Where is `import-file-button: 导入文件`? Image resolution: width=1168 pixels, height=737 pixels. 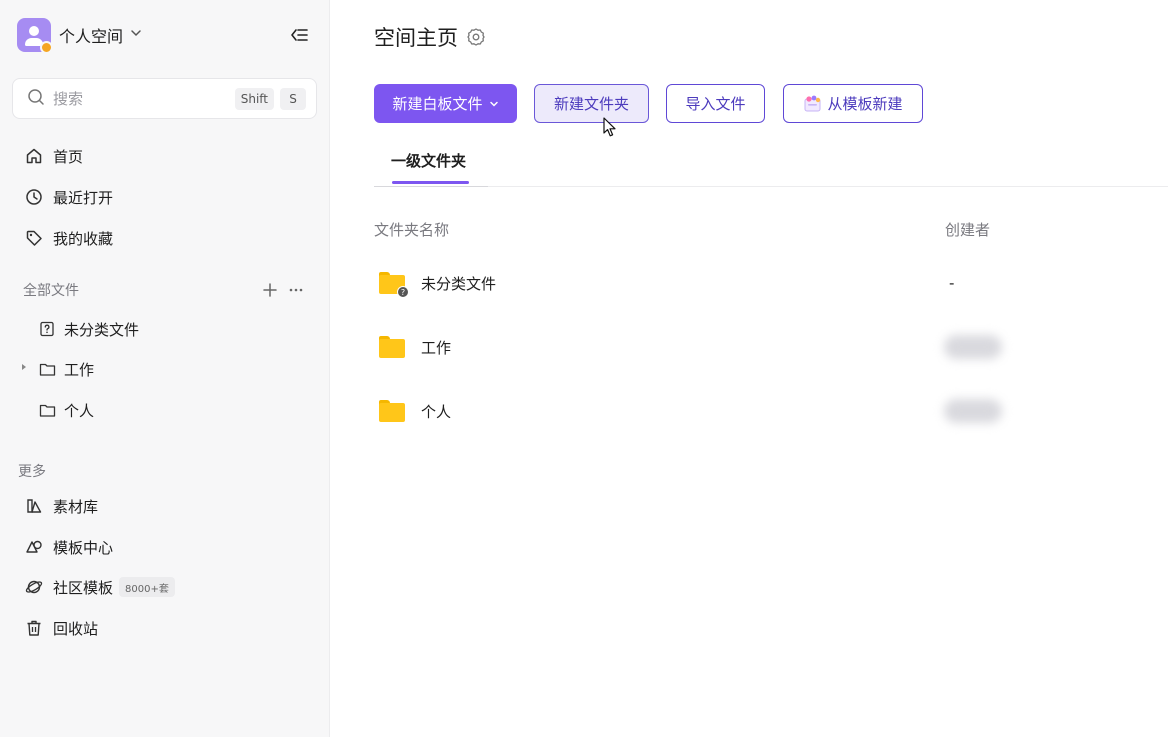 import-file-button: 导入文件 is located at coordinates (715, 103).